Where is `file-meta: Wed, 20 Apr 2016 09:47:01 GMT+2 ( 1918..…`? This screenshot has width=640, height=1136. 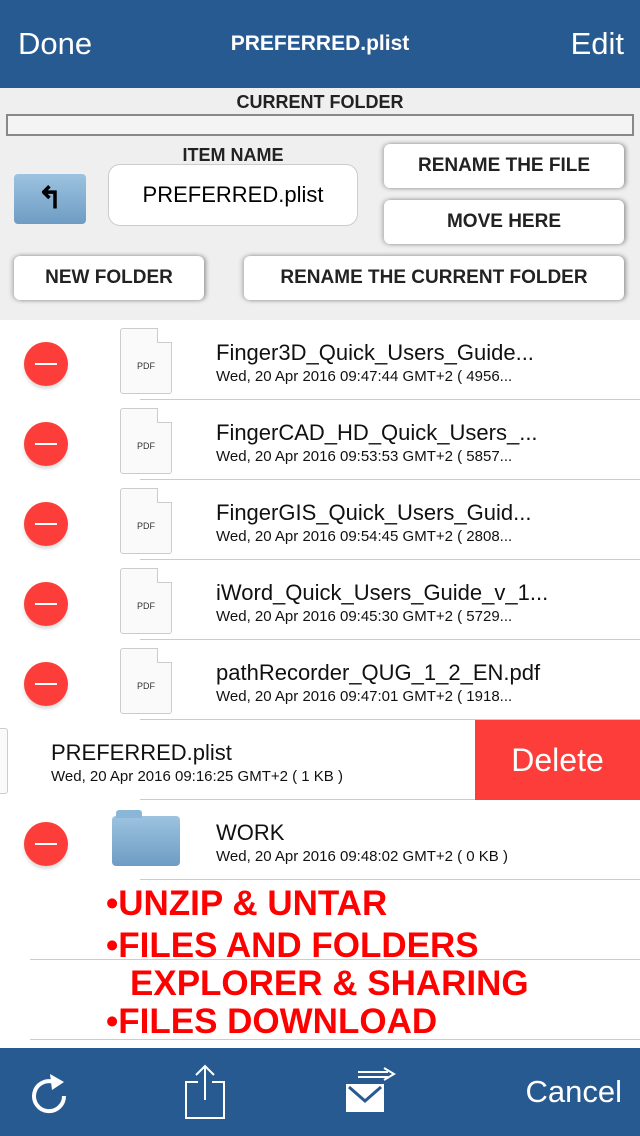
file-meta: Wed, 20 Apr 2016 09:47:01 GMT+2 ( 1918..… is located at coordinates (364, 696).